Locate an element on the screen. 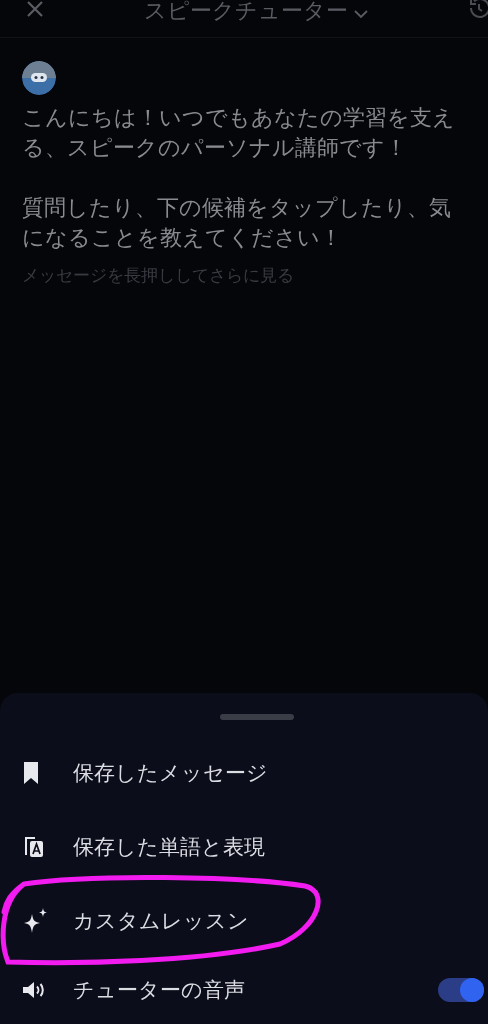 The height and width of the screenshot is (1024, 488). toggle-switch is located at coordinates (461, 990).